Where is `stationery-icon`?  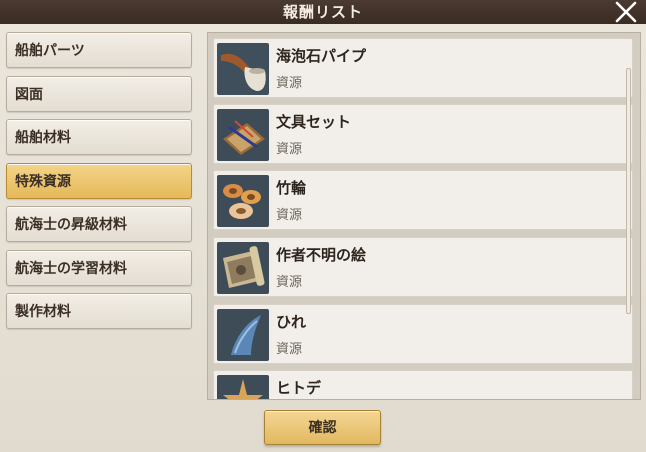 stationery-icon is located at coordinates (243, 135).